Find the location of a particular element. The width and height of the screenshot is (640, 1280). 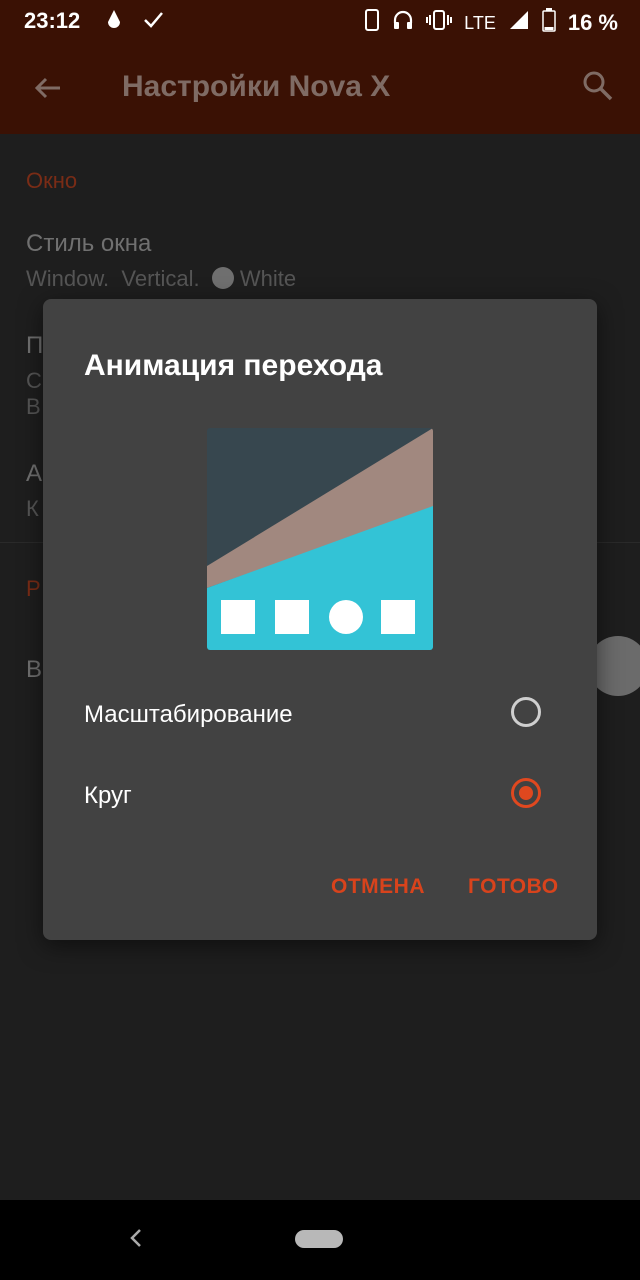

navigation-bar is located at coordinates (320, 1240).